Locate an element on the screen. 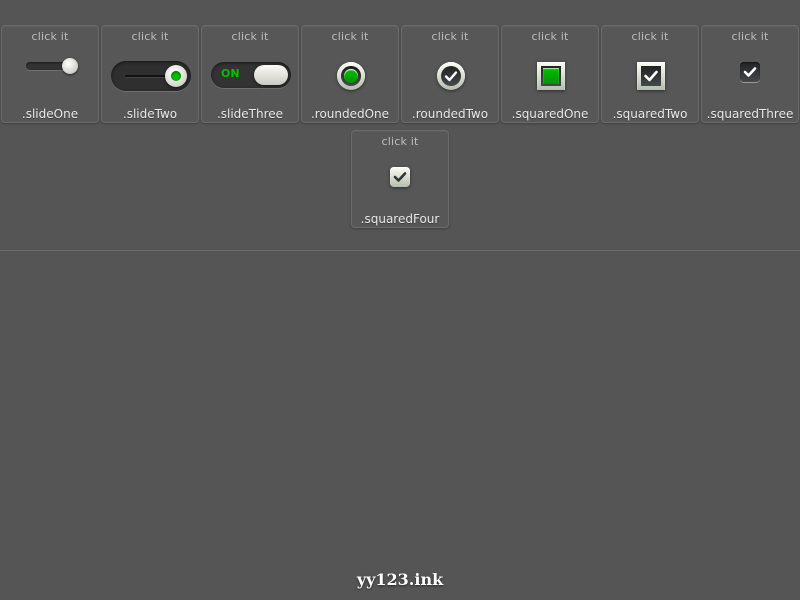 This screenshot has width=800, height=600. checked-fill-icon is located at coordinates (551, 76).